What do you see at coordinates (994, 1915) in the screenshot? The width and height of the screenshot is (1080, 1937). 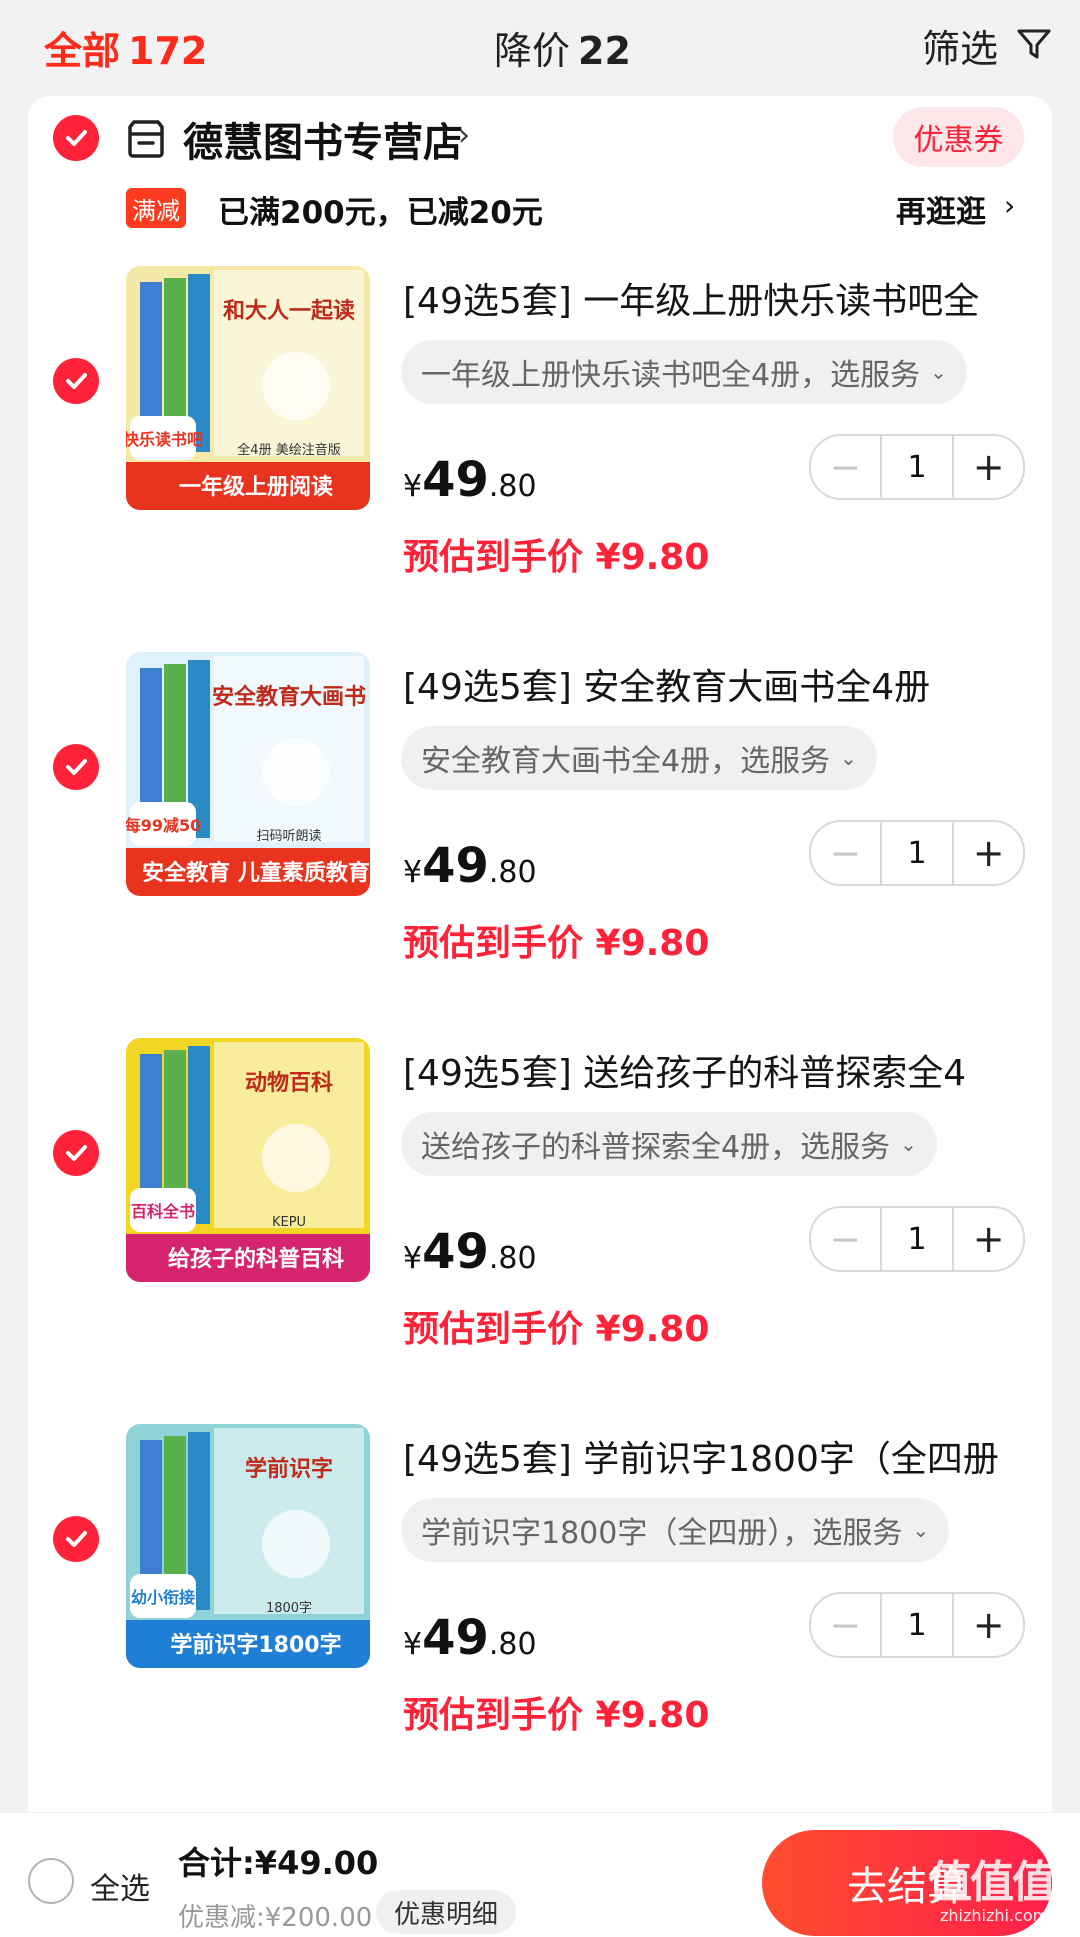 I see `watermark-url: zhizhizhi.com` at bounding box center [994, 1915].